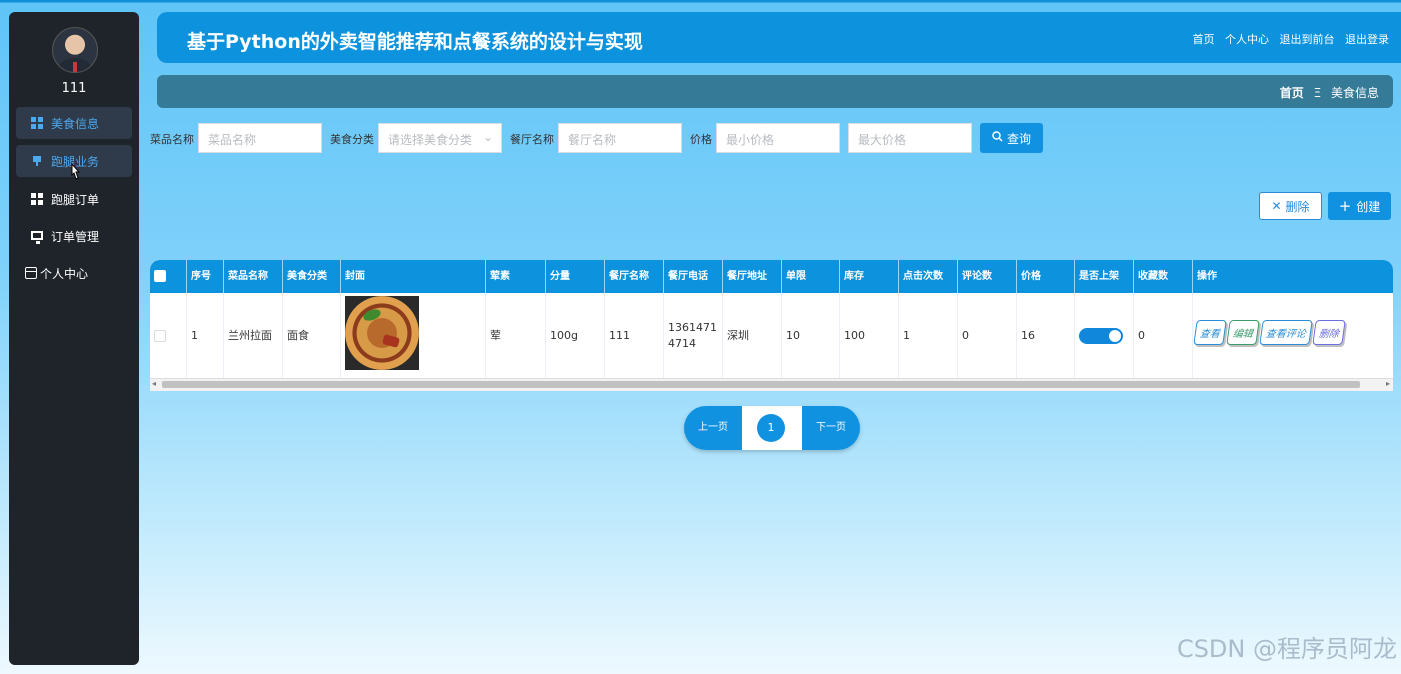 This screenshot has height=674, width=1401. I want to click on cell-restaurant: 111, so click(634, 335).